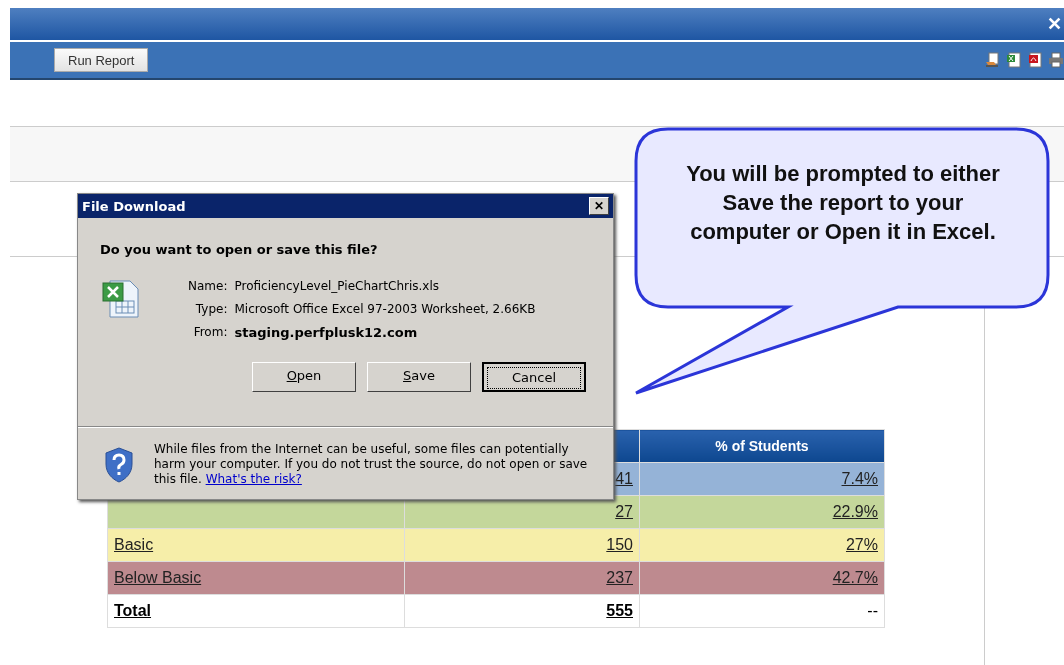  What do you see at coordinates (304, 377) in the screenshot?
I see `dialog-button: Open` at bounding box center [304, 377].